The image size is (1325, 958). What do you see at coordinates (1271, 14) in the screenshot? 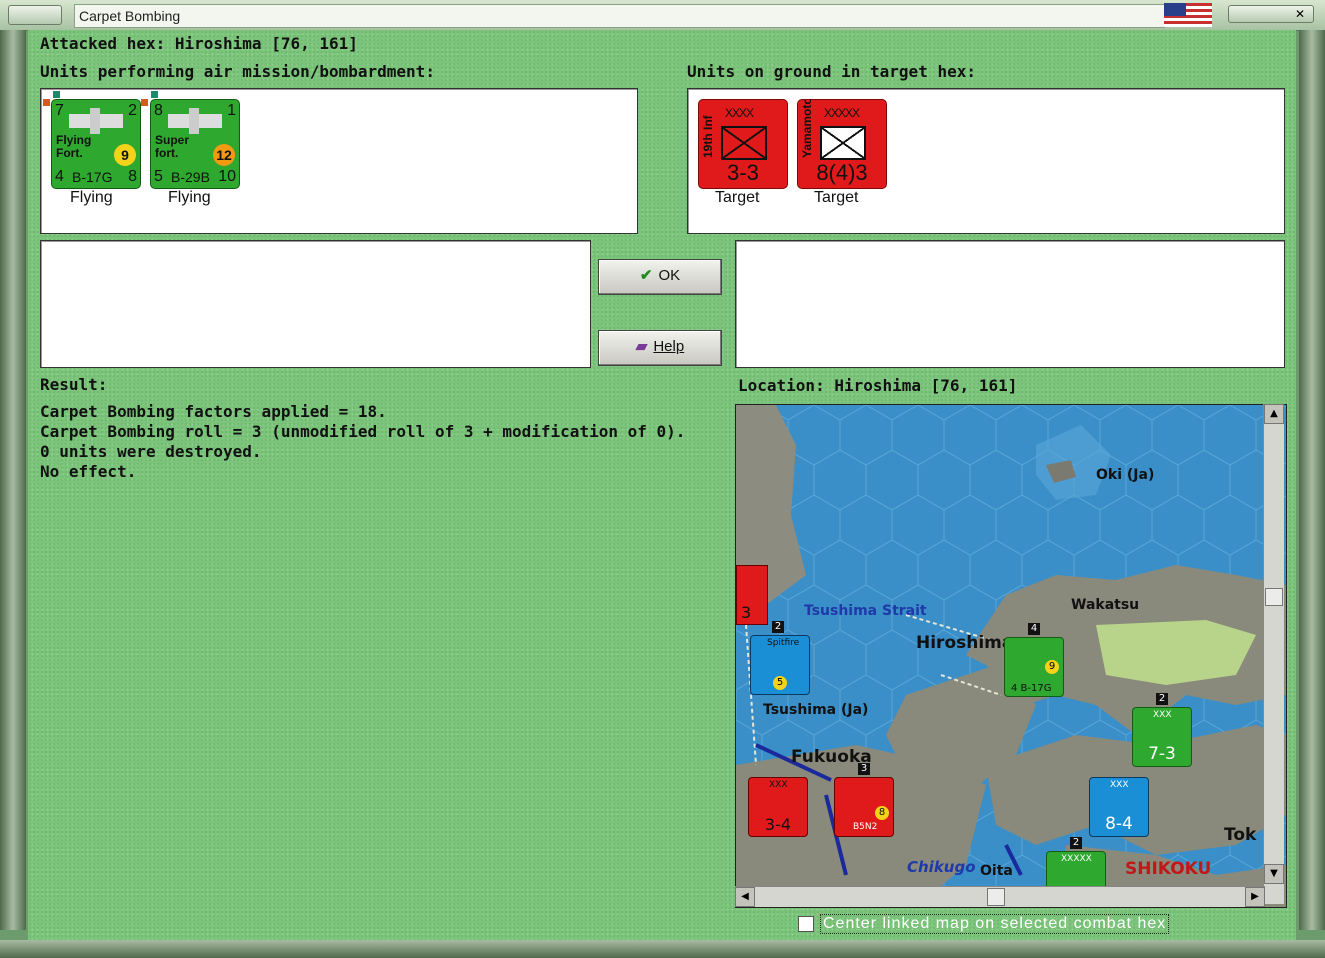
I see `close-button: ✕` at bounding box center [1271, 14].